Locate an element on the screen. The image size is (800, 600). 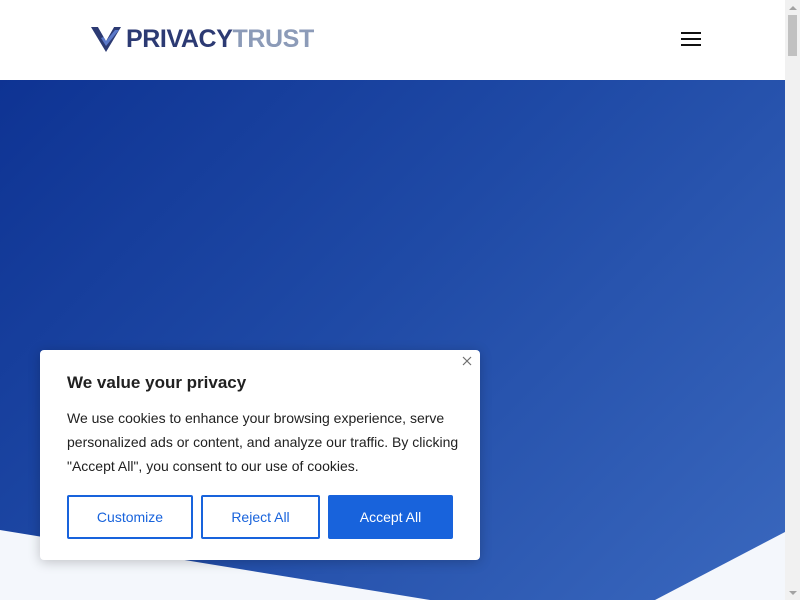
menu-bar-middle is located at coordinates (691, 39).